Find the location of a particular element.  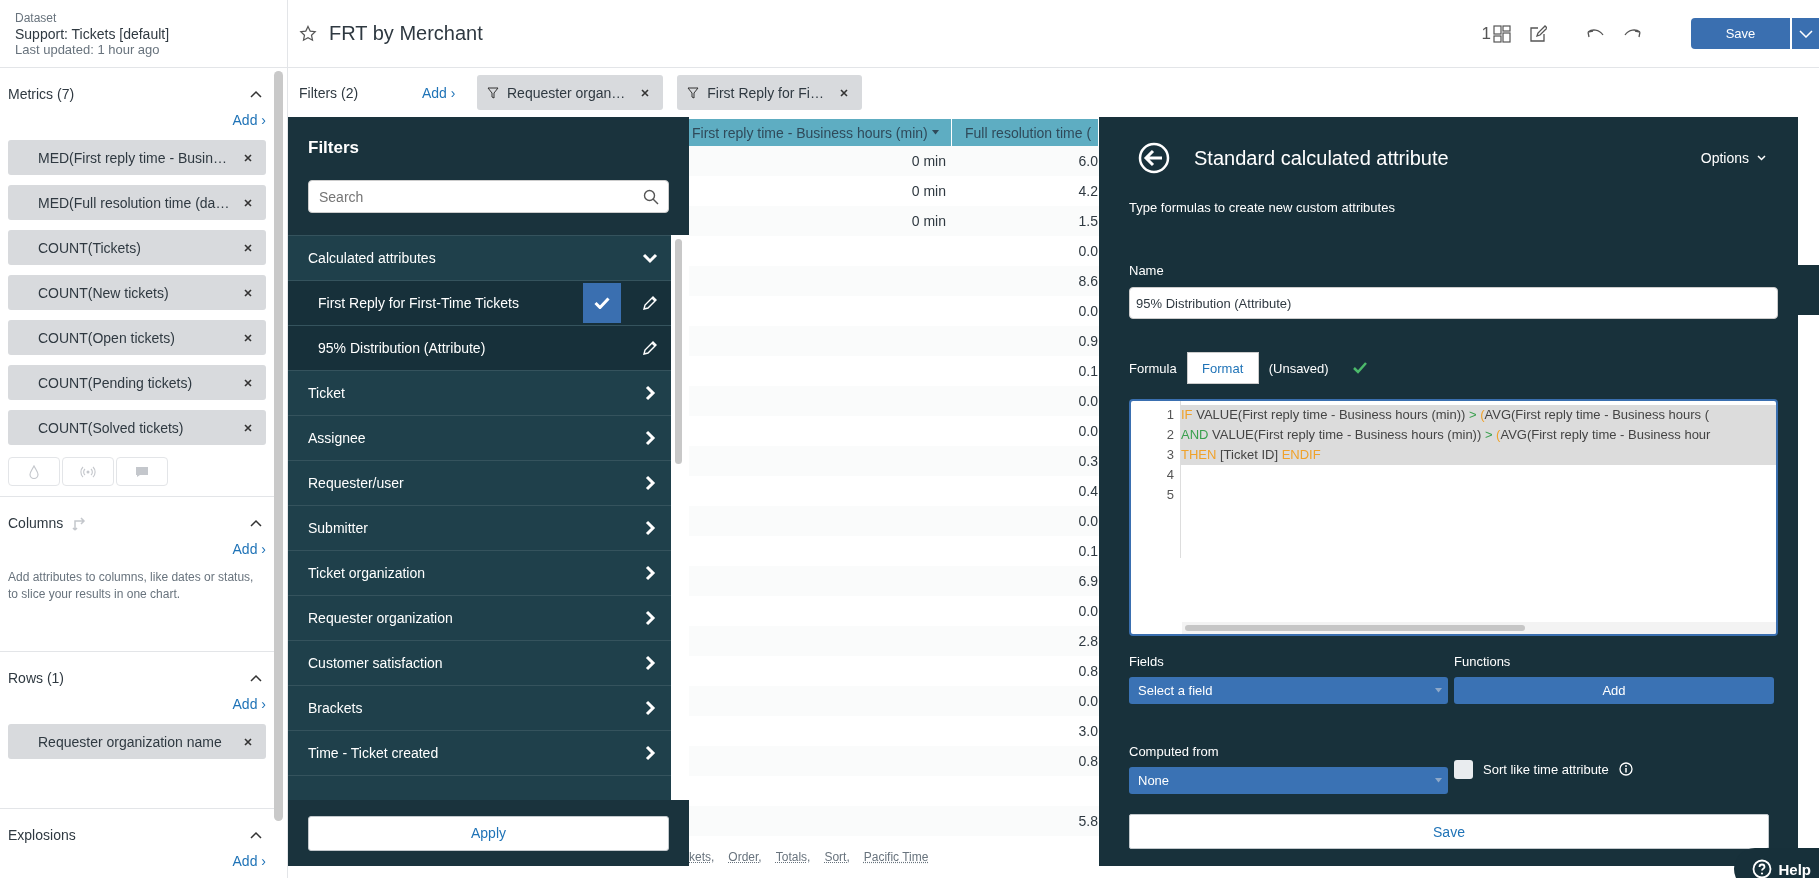

field-select: Select a field is located at coordinates (1288, 690).